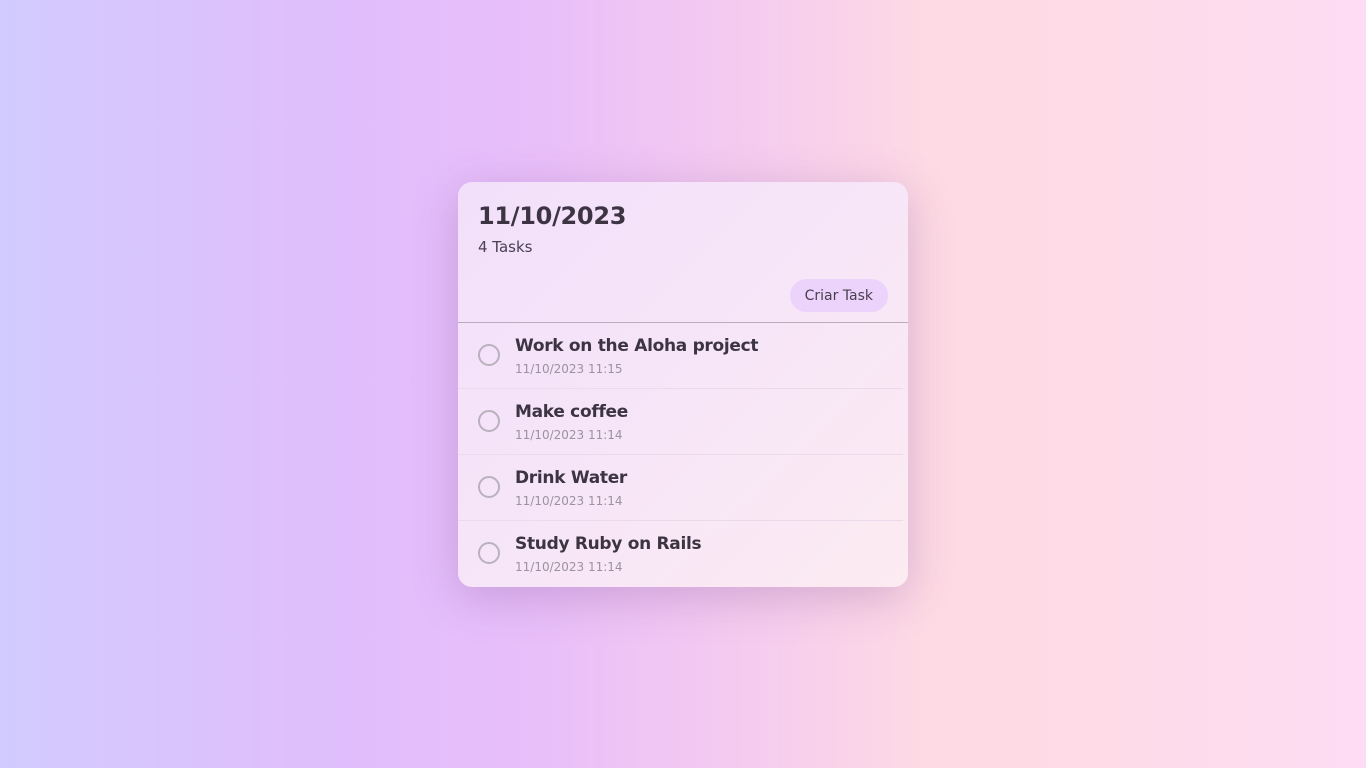 The width and height of the screenshot is (1366, 768). What do you see at coordinates (637, 346) in the screenshot?
I see `task-title: Work on the Aloha project` at bounding box center [637, 346].